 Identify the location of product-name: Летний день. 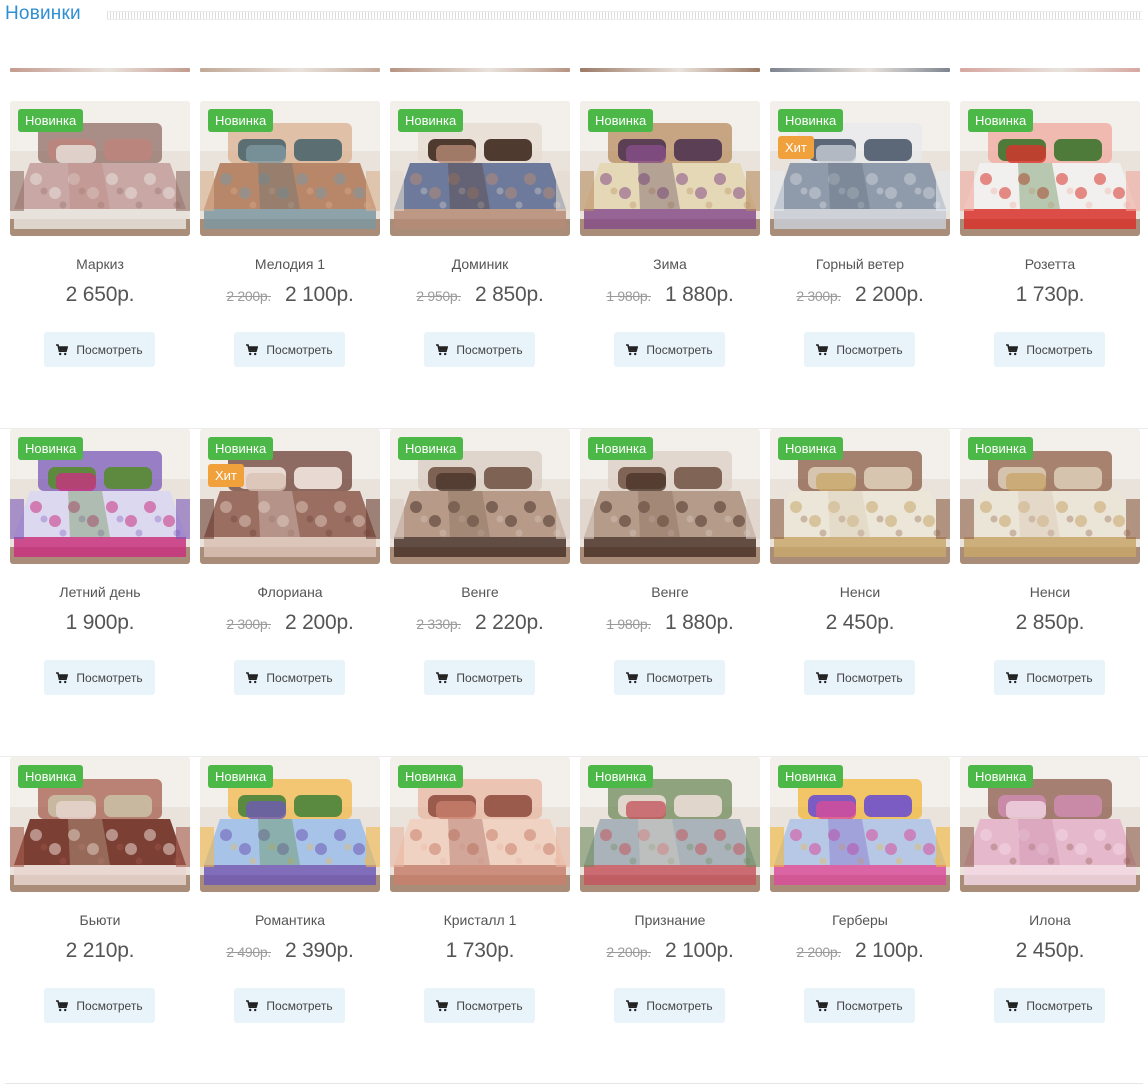
(100, 592).